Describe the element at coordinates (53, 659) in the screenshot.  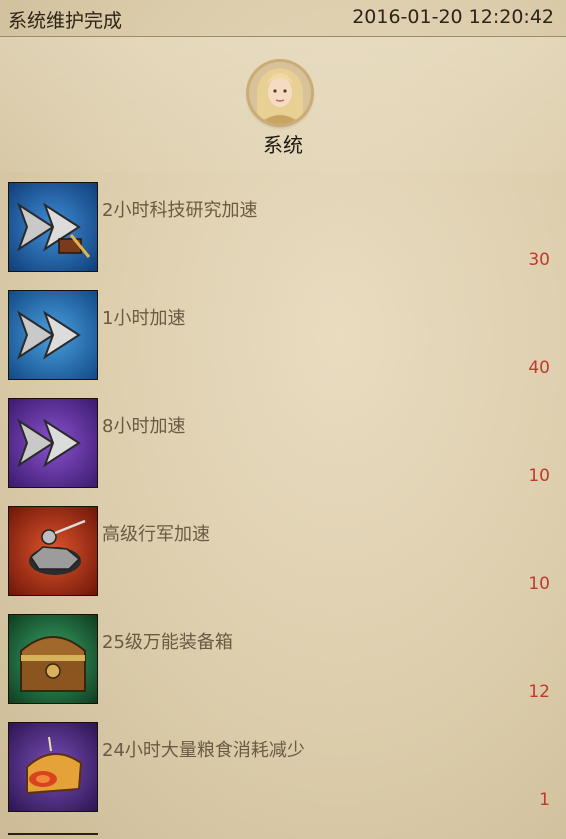
I see `treasure-chest-icon` at that location.